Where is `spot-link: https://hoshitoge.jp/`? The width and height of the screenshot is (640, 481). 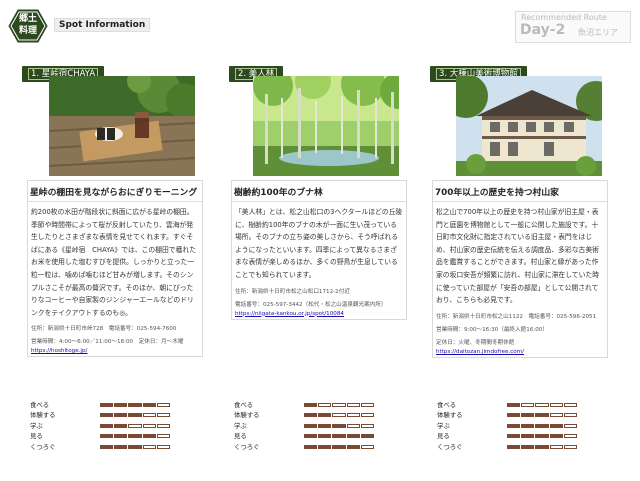 spot-link: https://hoshitoge.jp/ is located at coordinates (115, 352).